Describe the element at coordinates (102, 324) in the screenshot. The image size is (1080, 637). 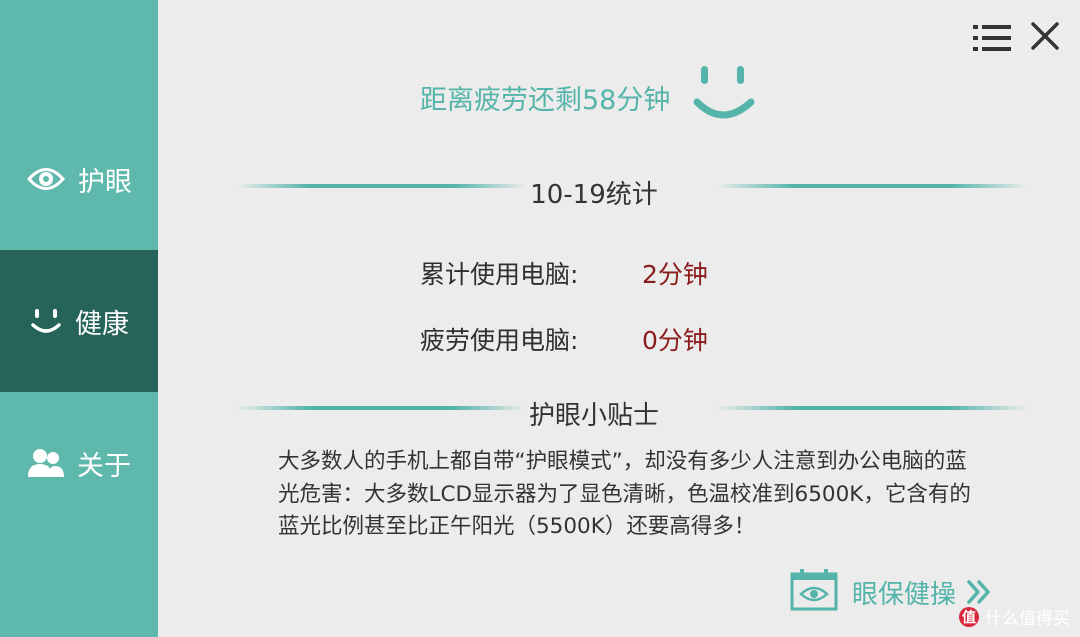
I see `sidebar-item-label: 健康` at that location.